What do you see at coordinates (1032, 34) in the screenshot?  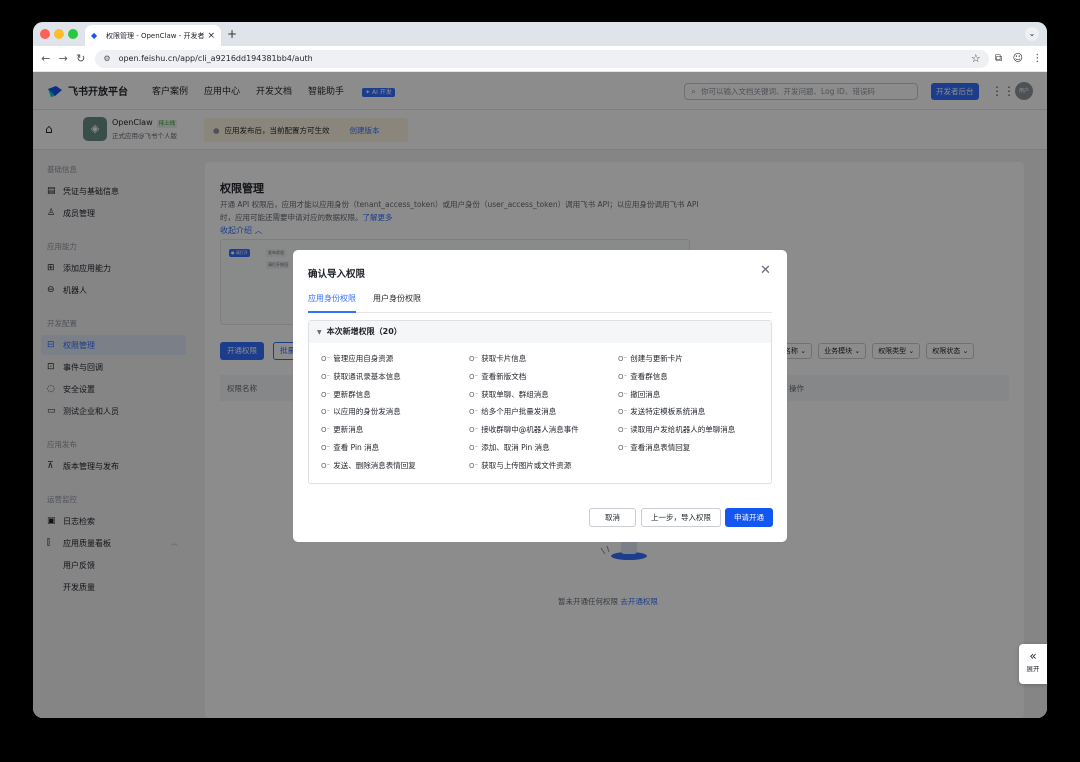 I see `tab-search-icon: ⌄` at bounding box center [1032, 34].